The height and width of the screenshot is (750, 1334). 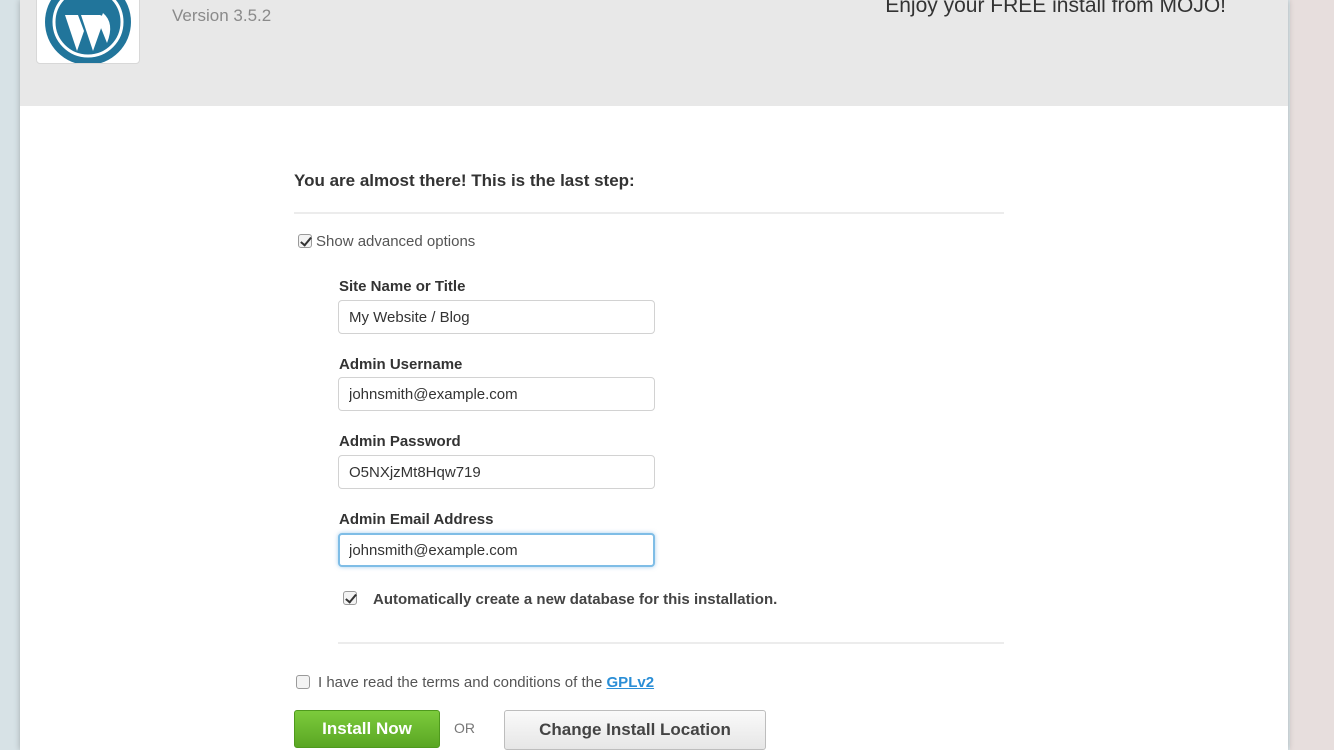 I want to click on wordpress-logo-icon, so click(x=88, y=31).